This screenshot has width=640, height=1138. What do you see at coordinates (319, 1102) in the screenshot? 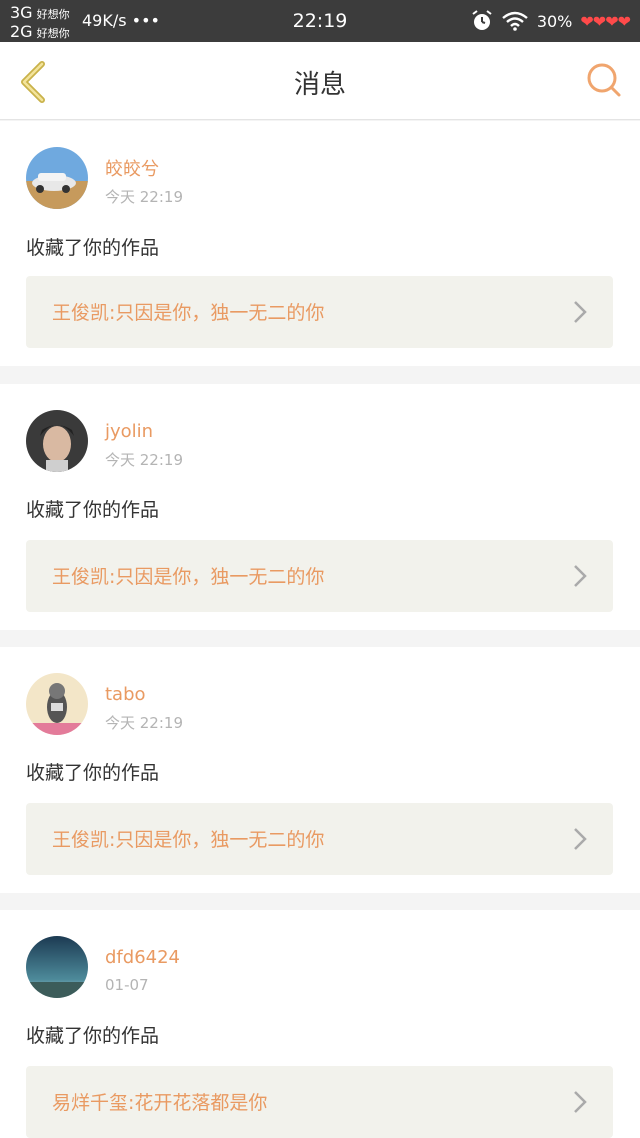
I see `work-link: 易烊千玺:花开花落都是你` at bounding box center [319, 1102].